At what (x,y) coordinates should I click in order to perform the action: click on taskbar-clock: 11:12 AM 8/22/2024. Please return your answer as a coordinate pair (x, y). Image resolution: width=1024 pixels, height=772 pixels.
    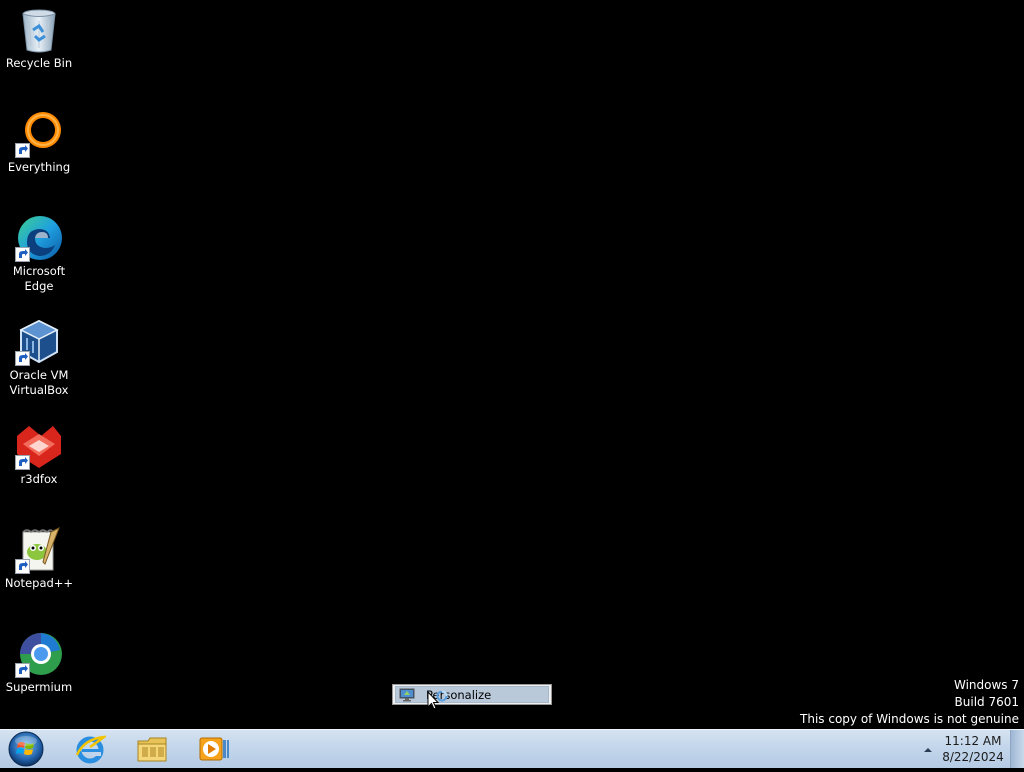
    Looking at the image, I should click on (973, 749).